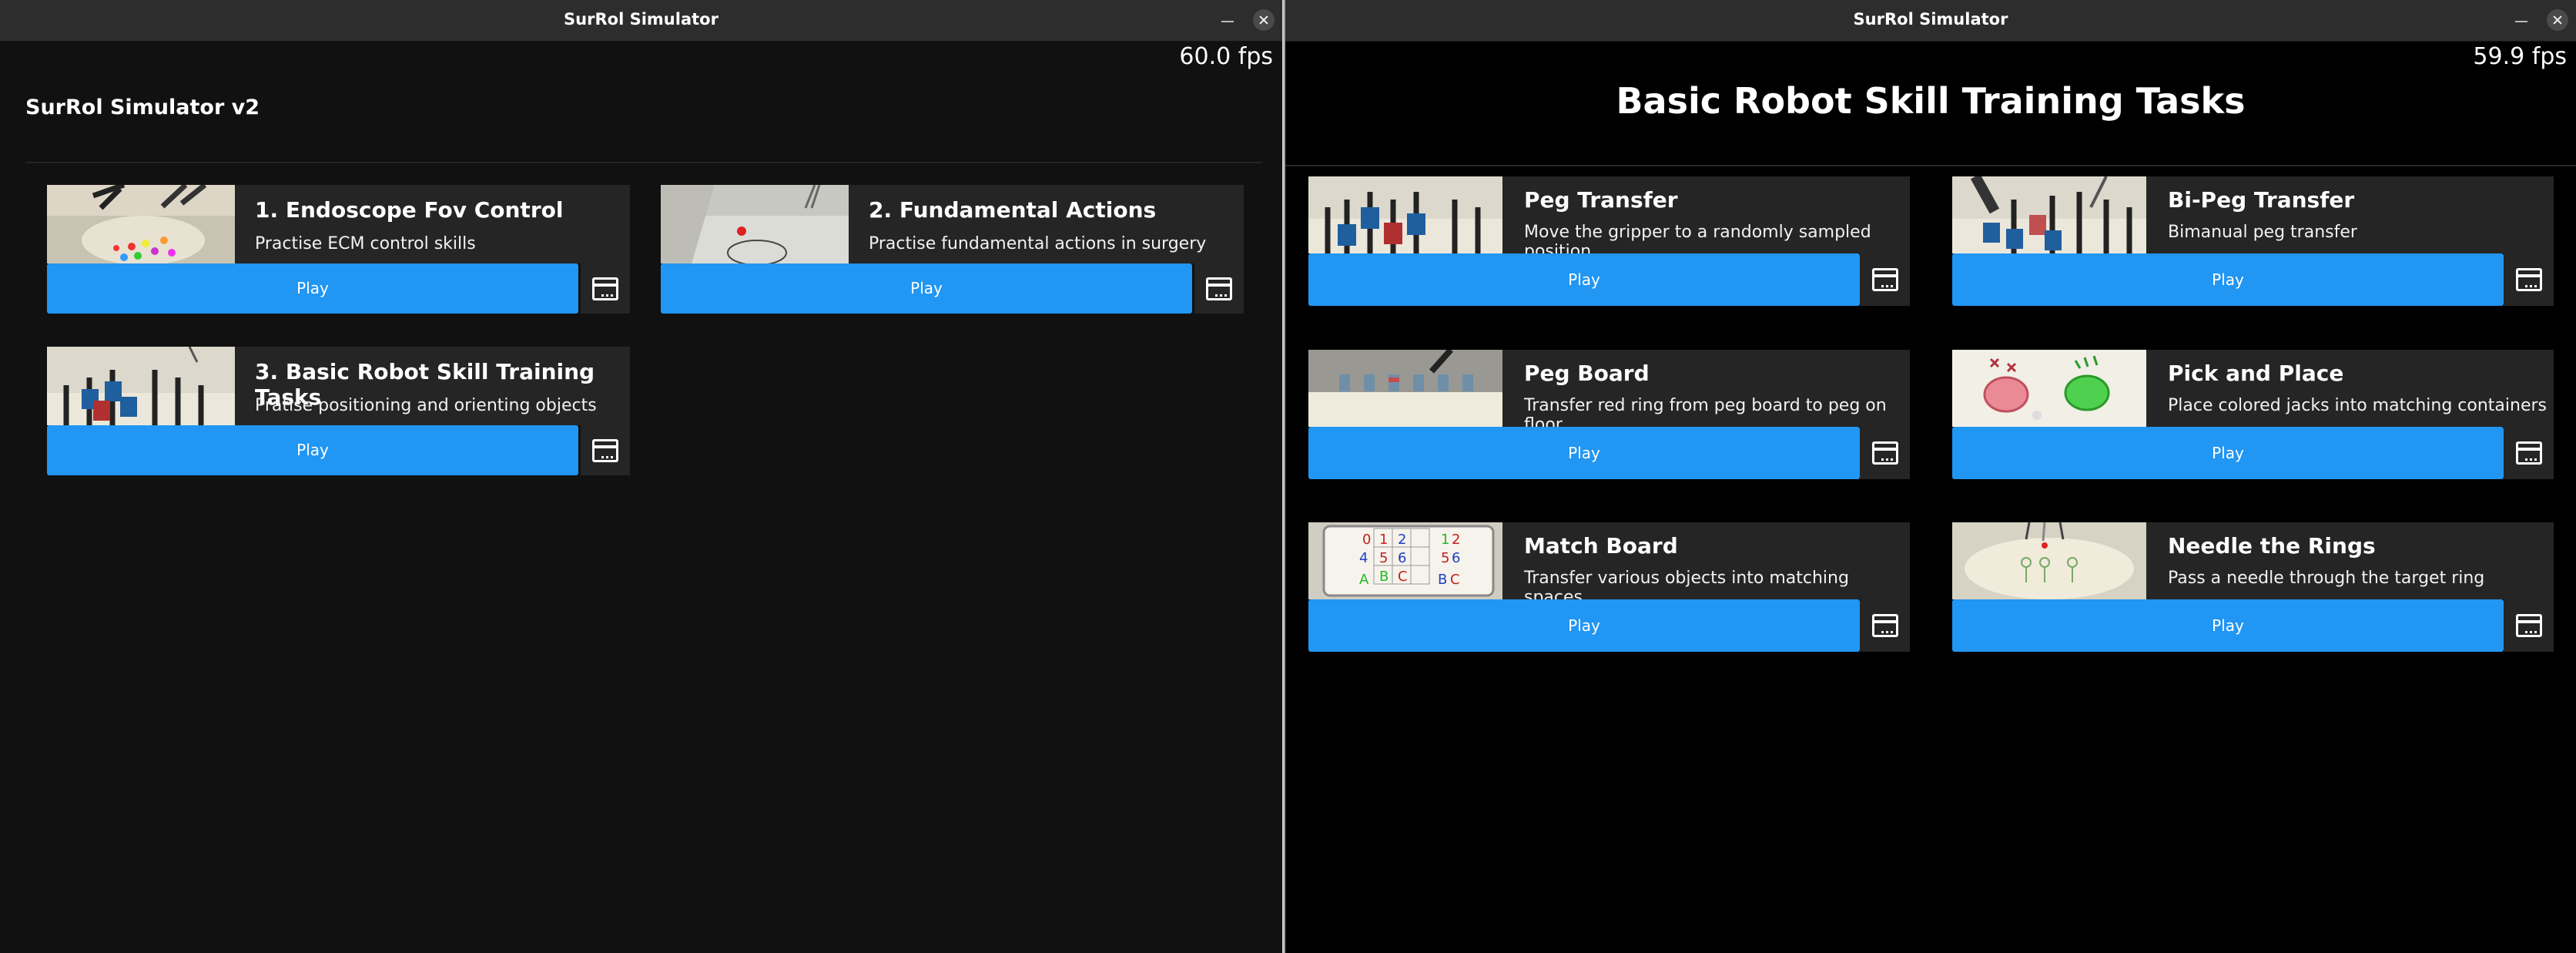 This screenshot has width=2576, height=953. I want to click on page-title: Basic Robot Skill Training Tasks, so click(1931, 101).